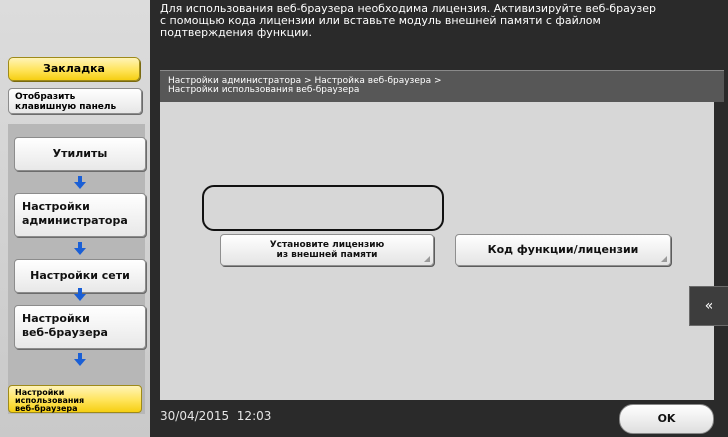  What do you see at coordinates (666, 419) in the screenshot?
I see `ok-button: OK` at bounding box center [666, 419].